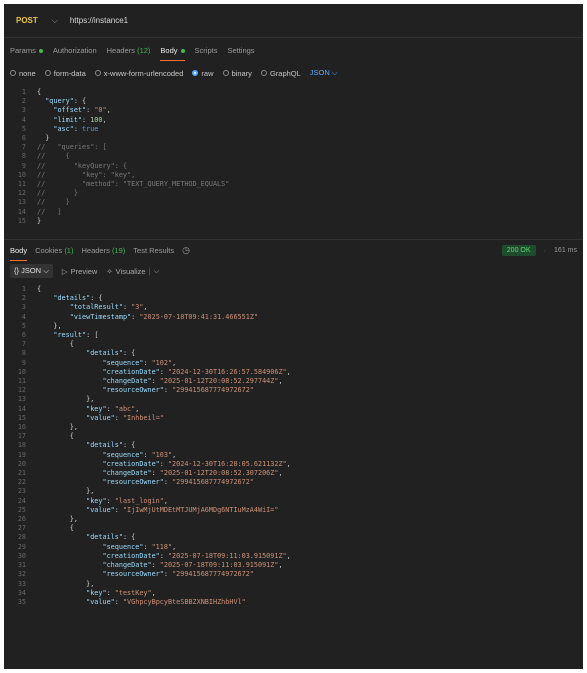  I want to click on method-select: POST ⌵, so click(37, 21).